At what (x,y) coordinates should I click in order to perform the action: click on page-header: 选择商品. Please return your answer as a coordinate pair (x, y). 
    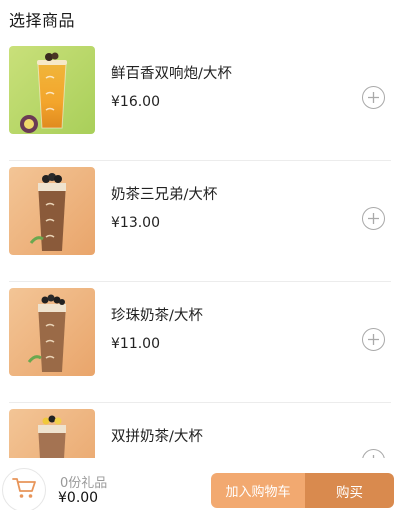
    Looking at the image, I should click on (42, 19).